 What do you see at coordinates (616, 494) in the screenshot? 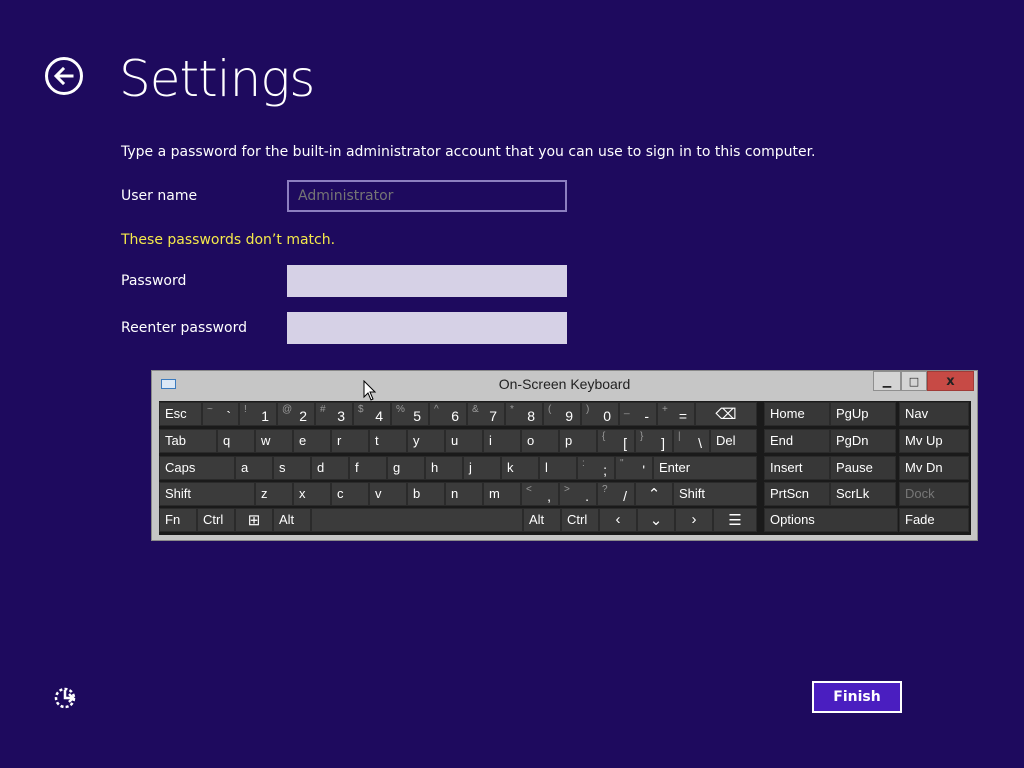
I see `key-key: ? /` at bounding box center [616, 494].